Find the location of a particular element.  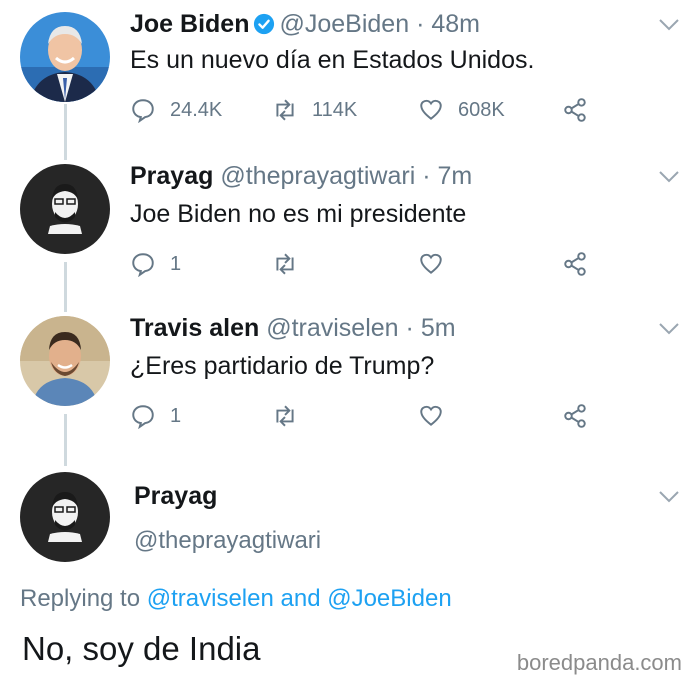

tweet-text: ¿Eres partidario de Trump? is located at coordinates (282, 366).